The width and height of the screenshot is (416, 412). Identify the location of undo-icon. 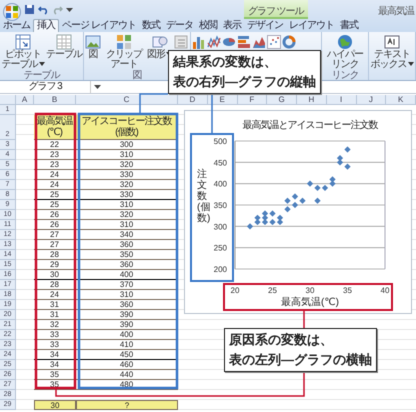
(43, 9).